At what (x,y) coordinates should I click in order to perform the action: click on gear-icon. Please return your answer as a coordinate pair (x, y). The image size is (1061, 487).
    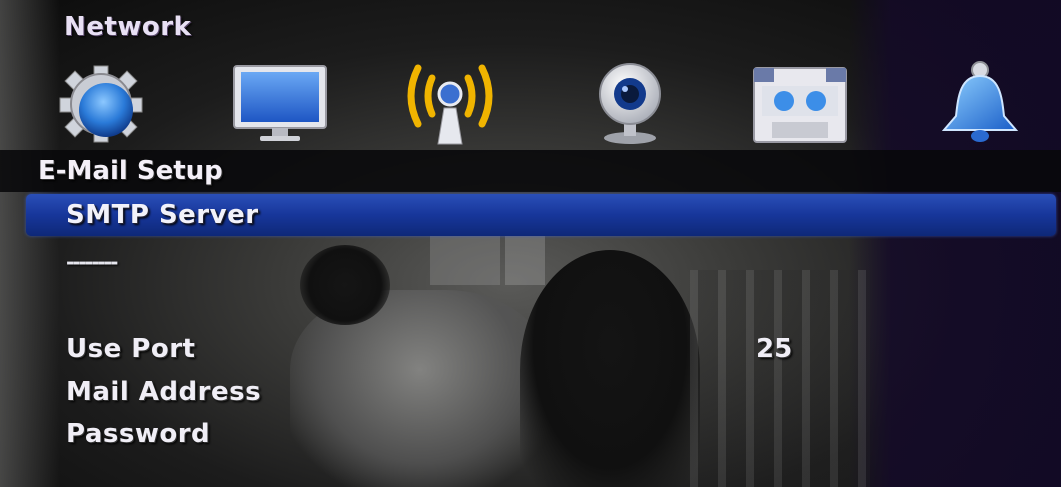
    Looking at the image, I should click on (100, 102).